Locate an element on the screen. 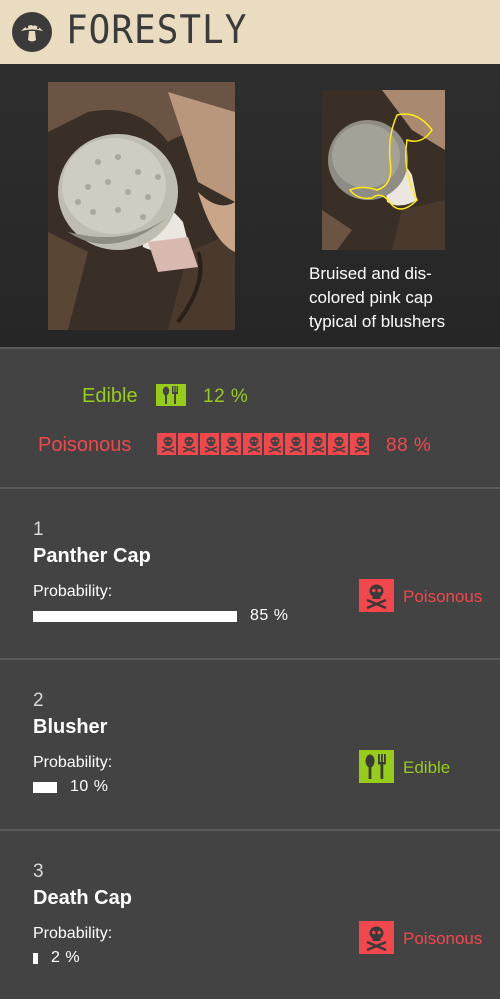 This screenshot has width=500, height=999. toxicity-label: Edible is located at coordinates (427, 767).